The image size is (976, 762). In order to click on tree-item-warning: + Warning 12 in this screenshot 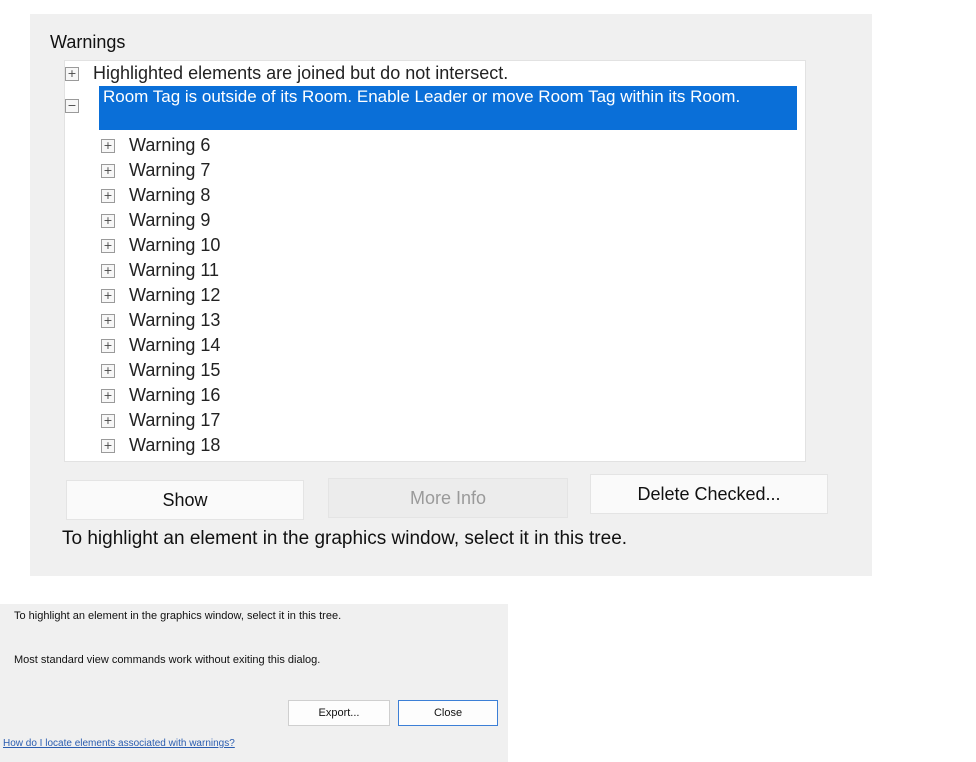, I will do `click(160, 295)`.